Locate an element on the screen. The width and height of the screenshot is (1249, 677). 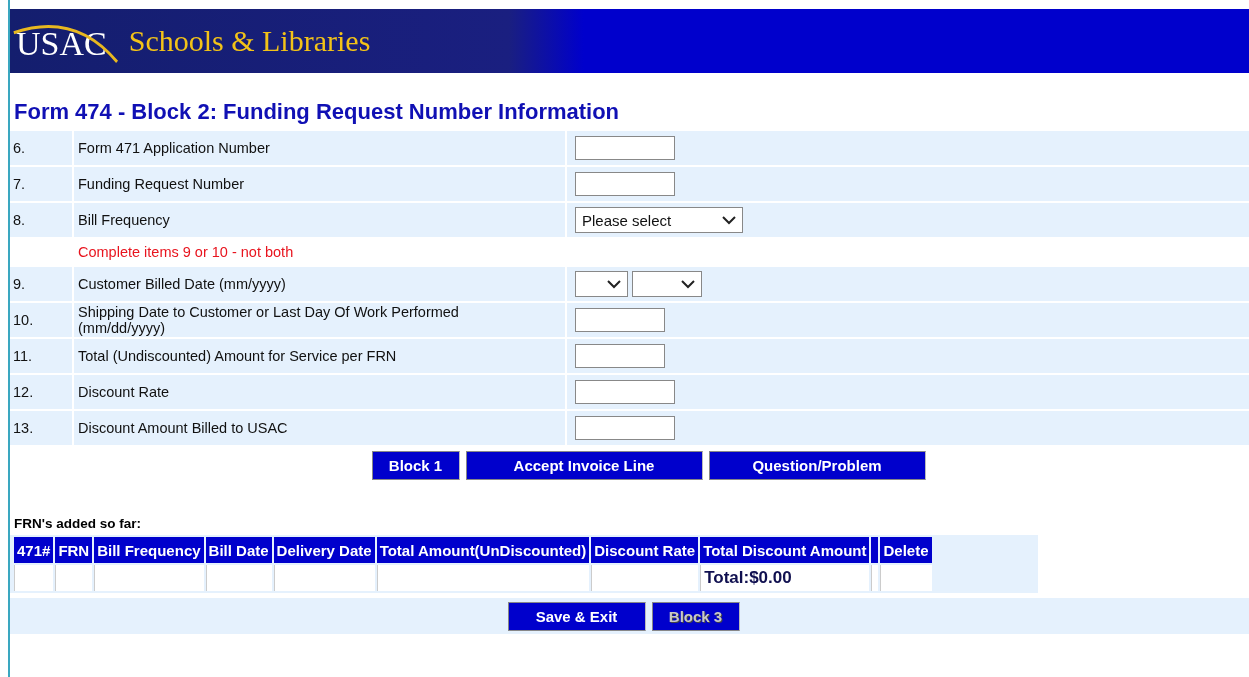
column-header: Delivery Date is located at coordinates (324, 550).